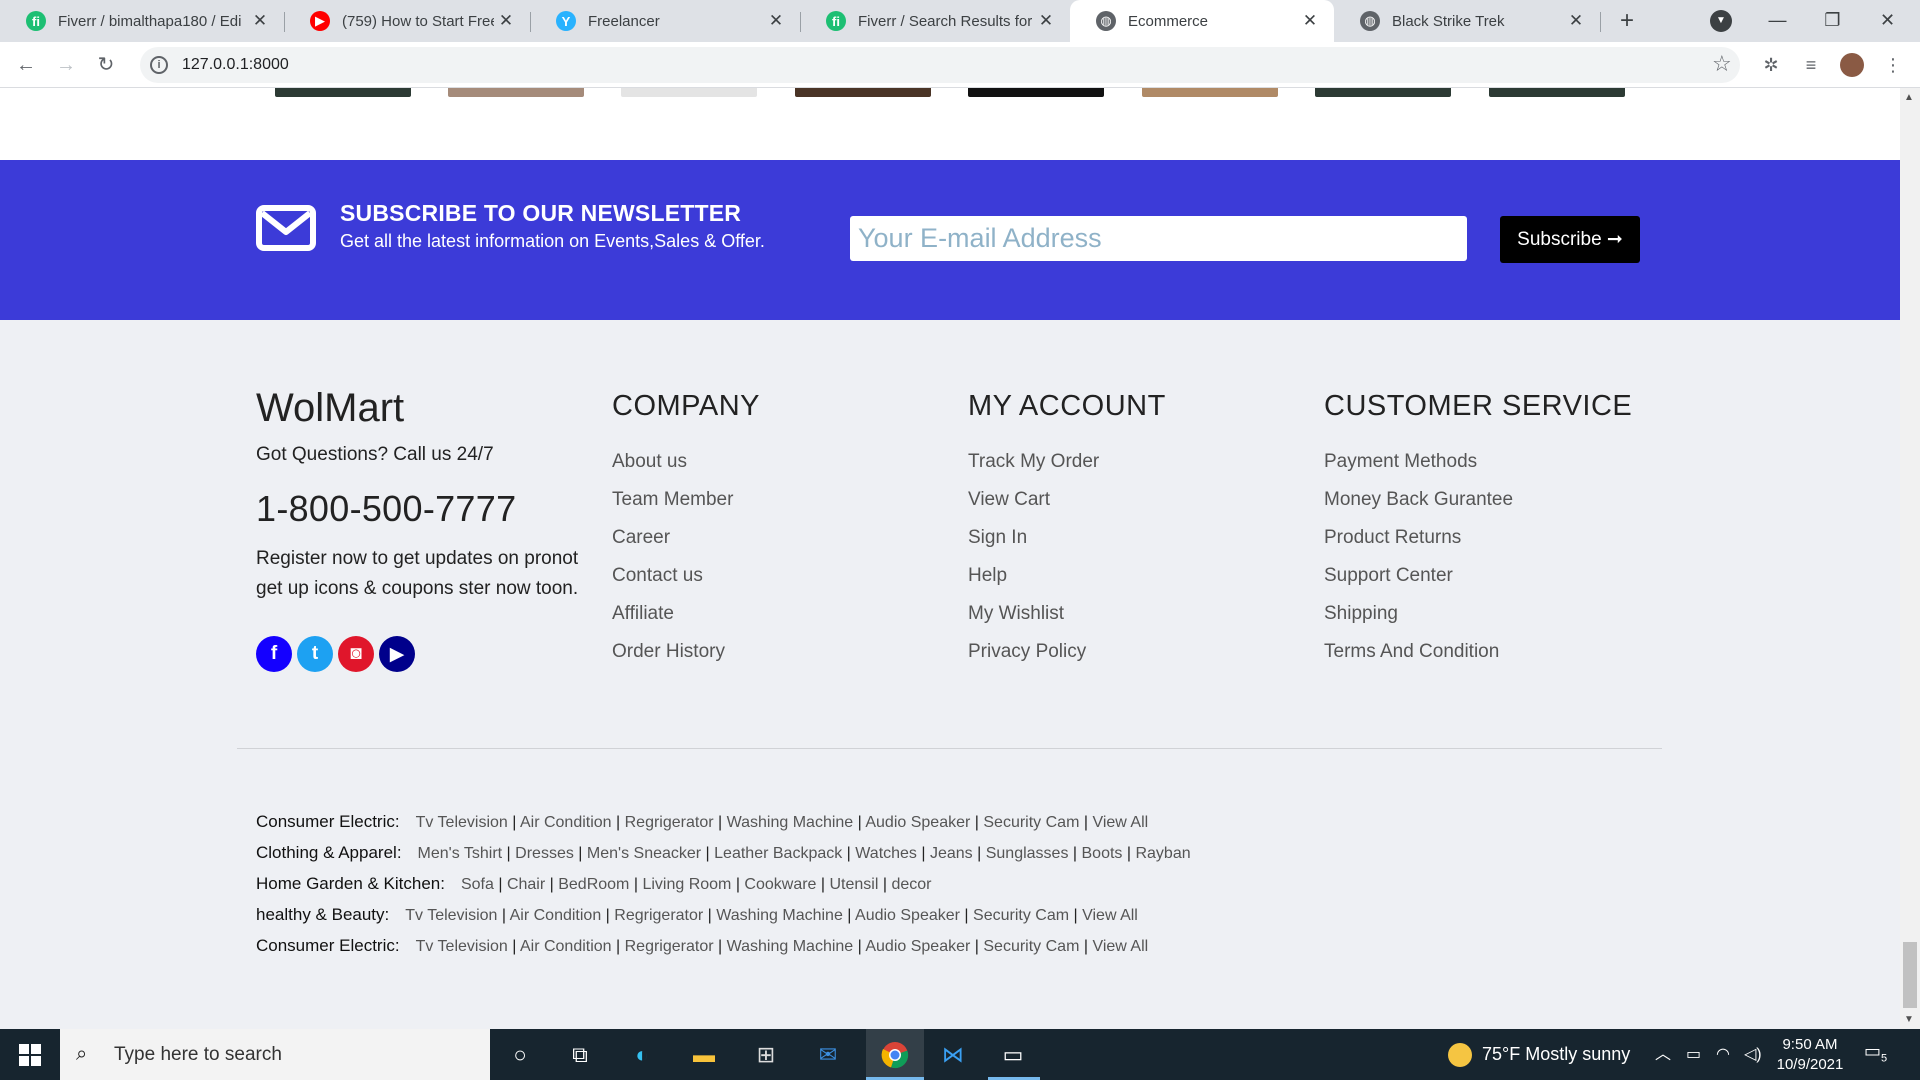  What do you see at coordinates (1723, 1054) in the screenshot?
I see `wifi-icon: ◠` at bounding box center [1723, 1054].